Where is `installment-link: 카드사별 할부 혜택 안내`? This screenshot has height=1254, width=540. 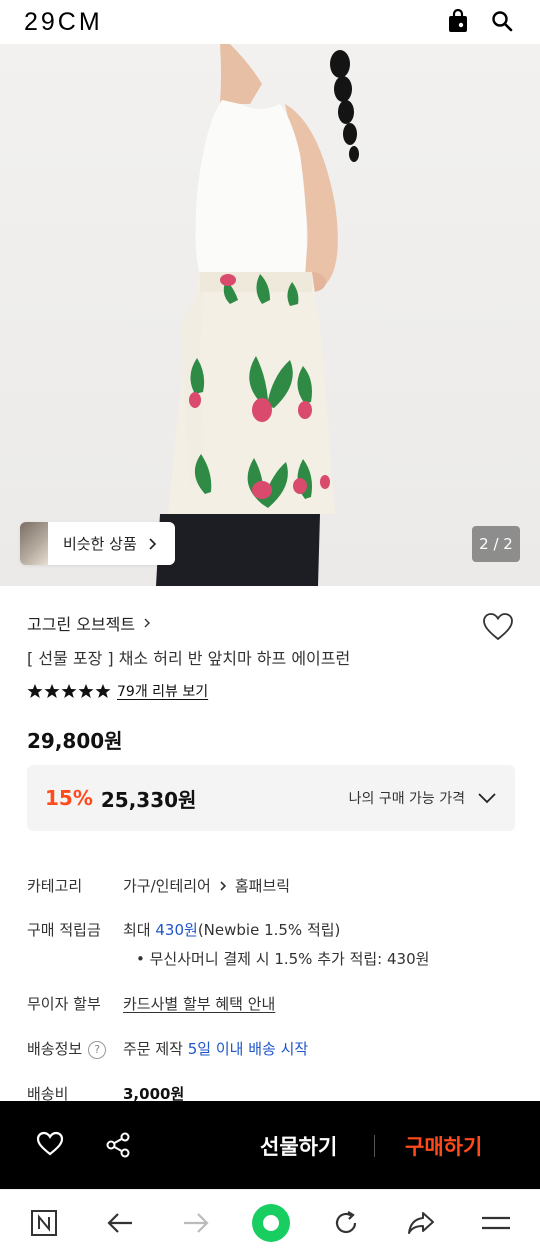
installment-link: 카드사별 할부 혜택 안내 is located at coordinates (199, 1003).